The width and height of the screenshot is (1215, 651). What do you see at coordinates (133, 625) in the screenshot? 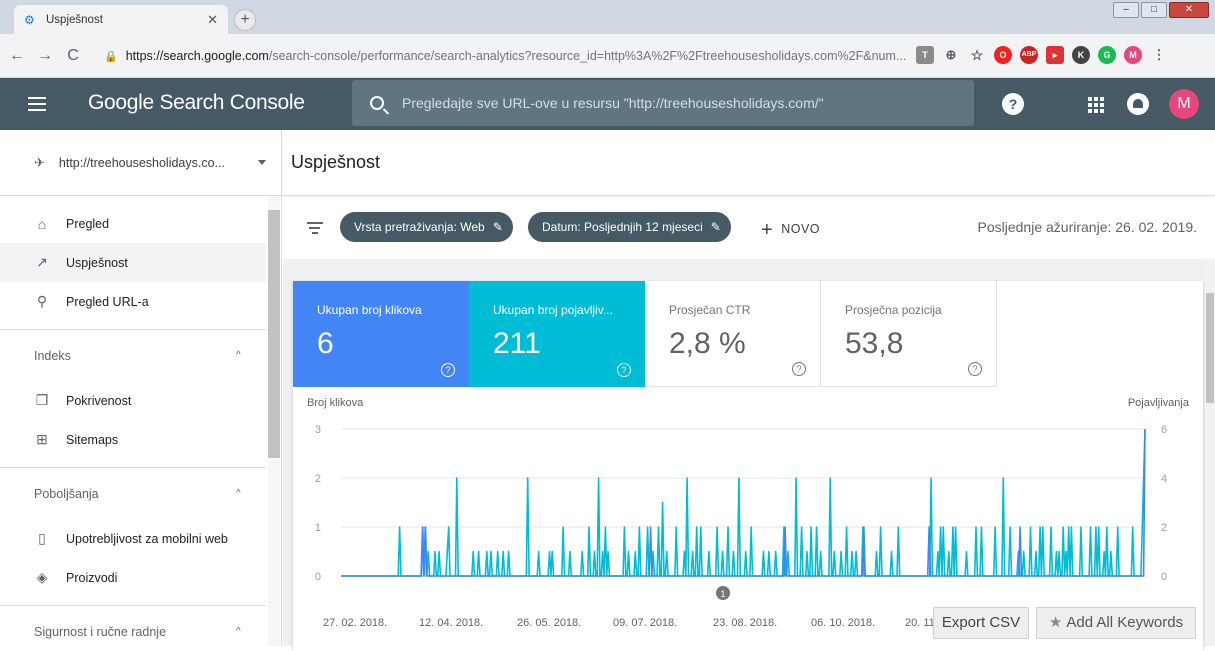
I see `sidebar-section-security: Sigurnost i ručne radnje ^` at bounding box center [133, 625].